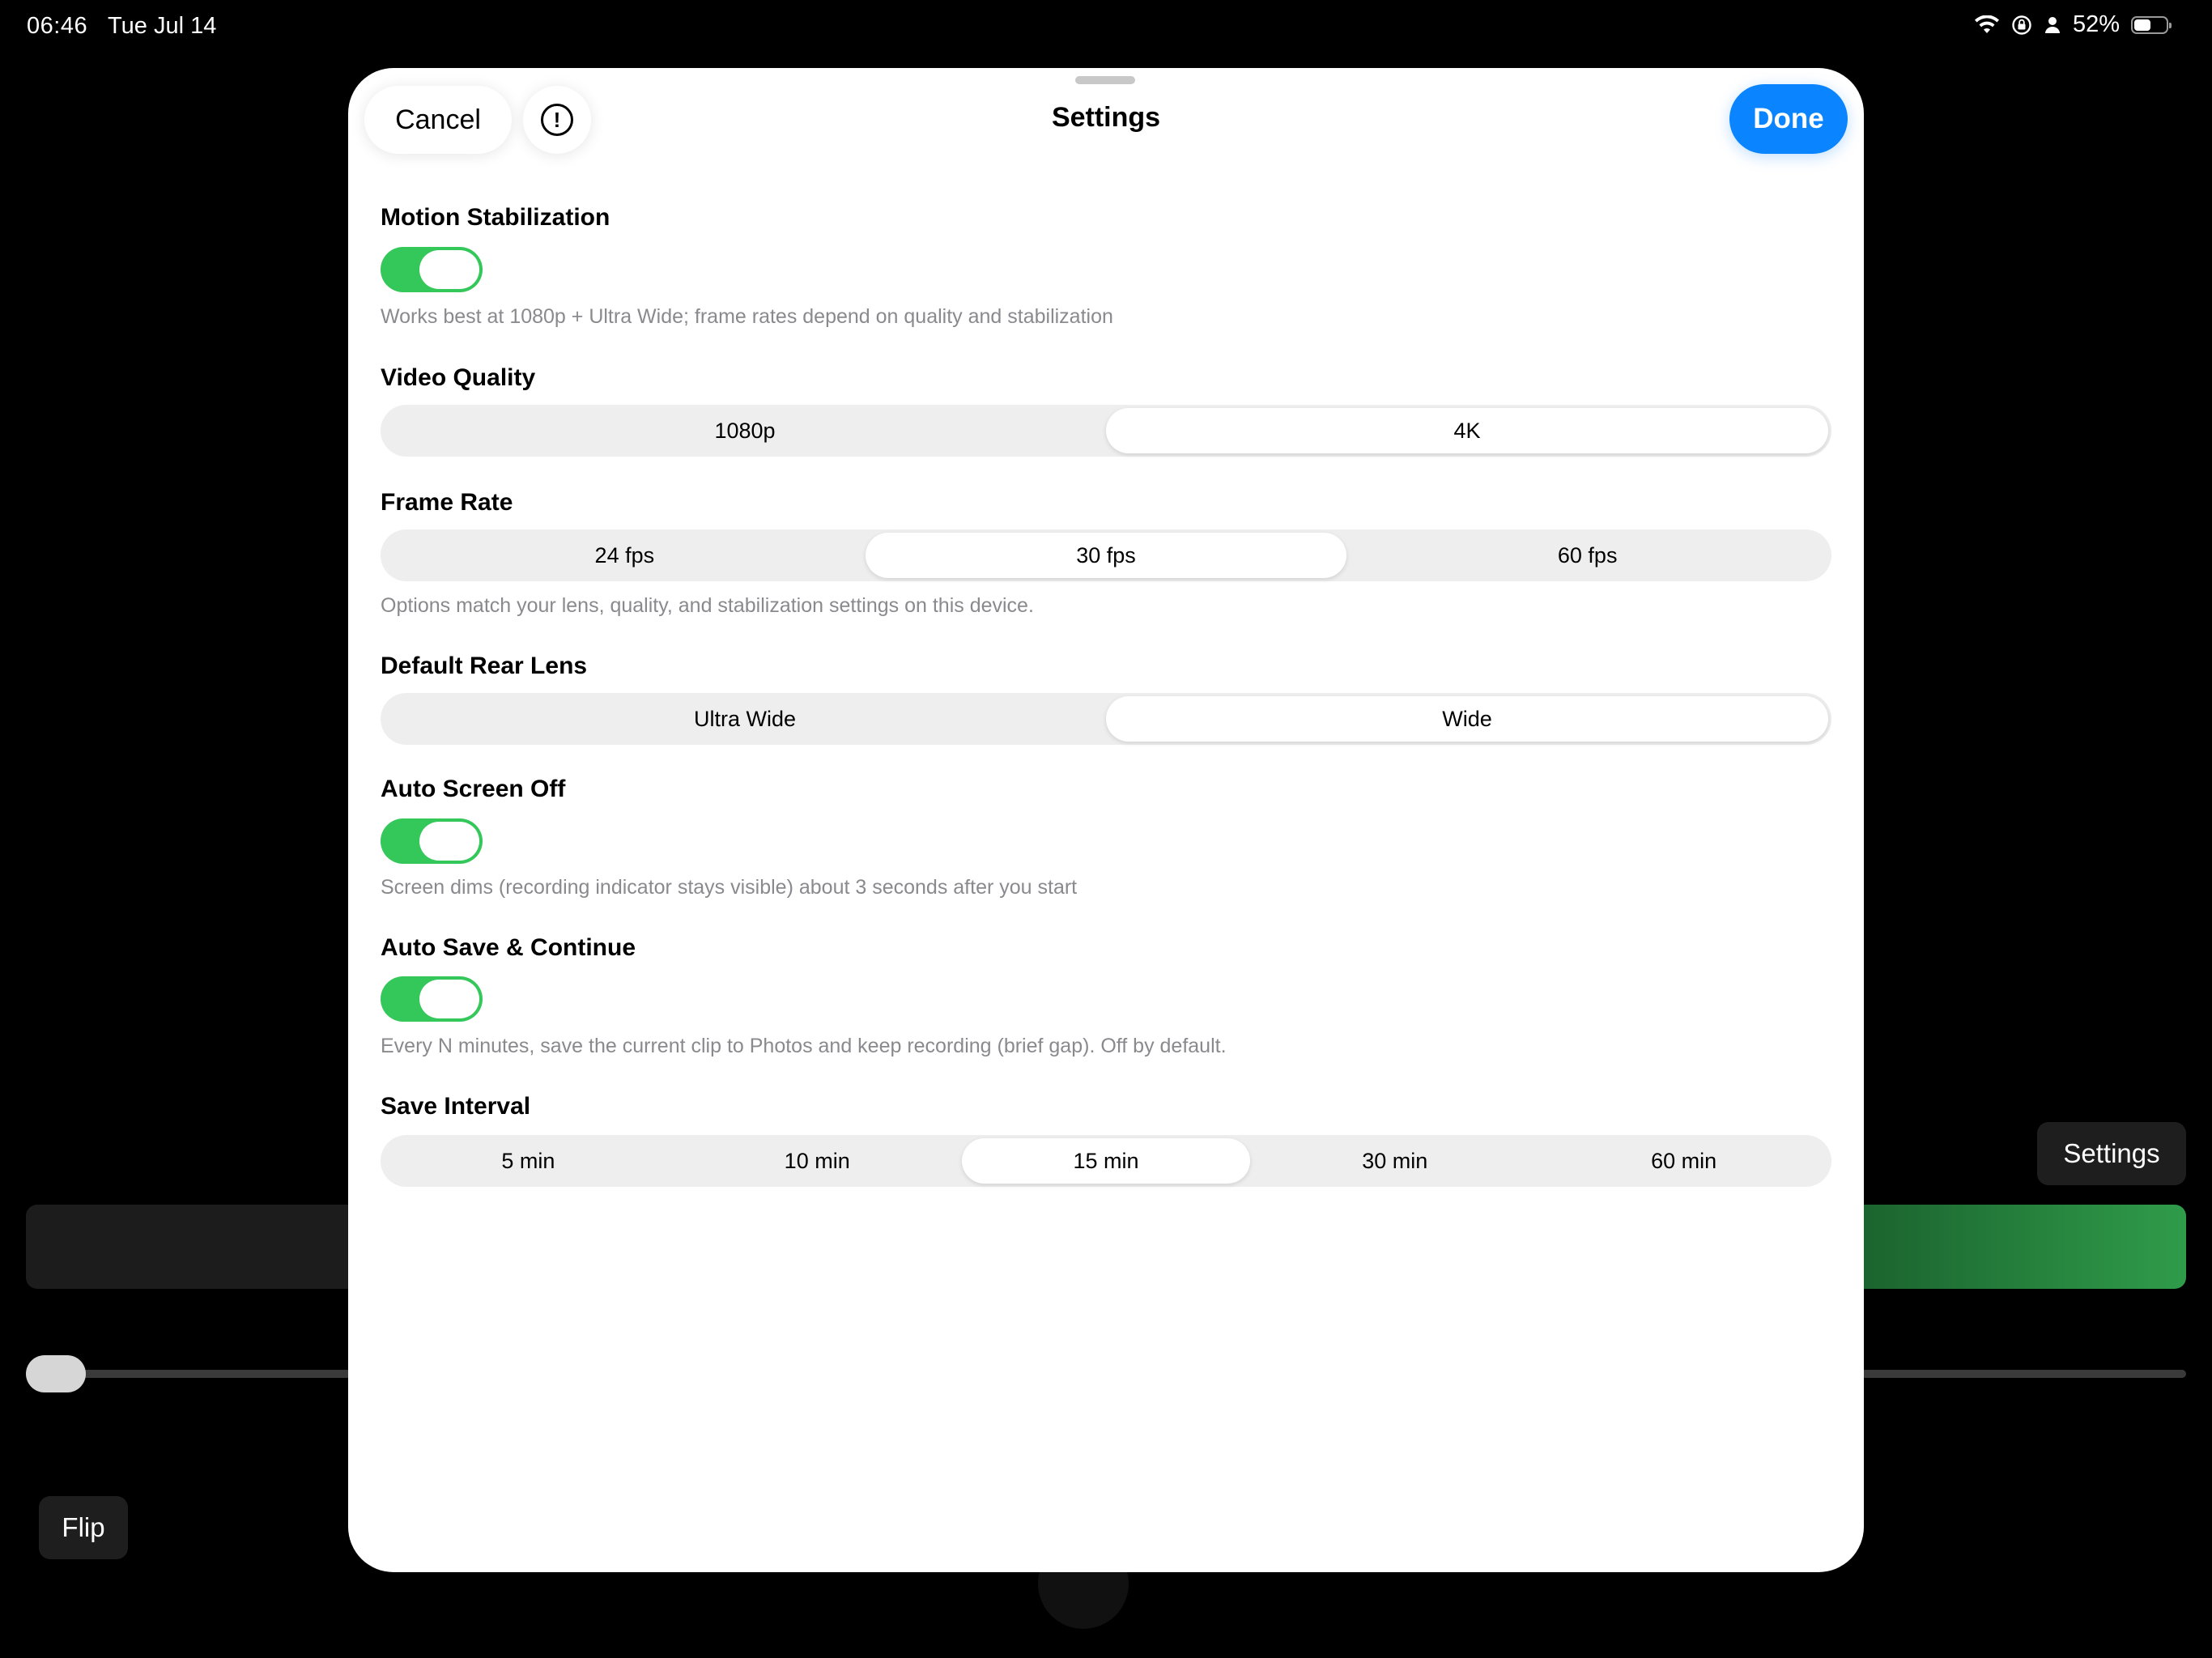 The width and height of the screenshot is (2212, 1658). I want to click on motion-stabilization-toggle, so click(432, 269).